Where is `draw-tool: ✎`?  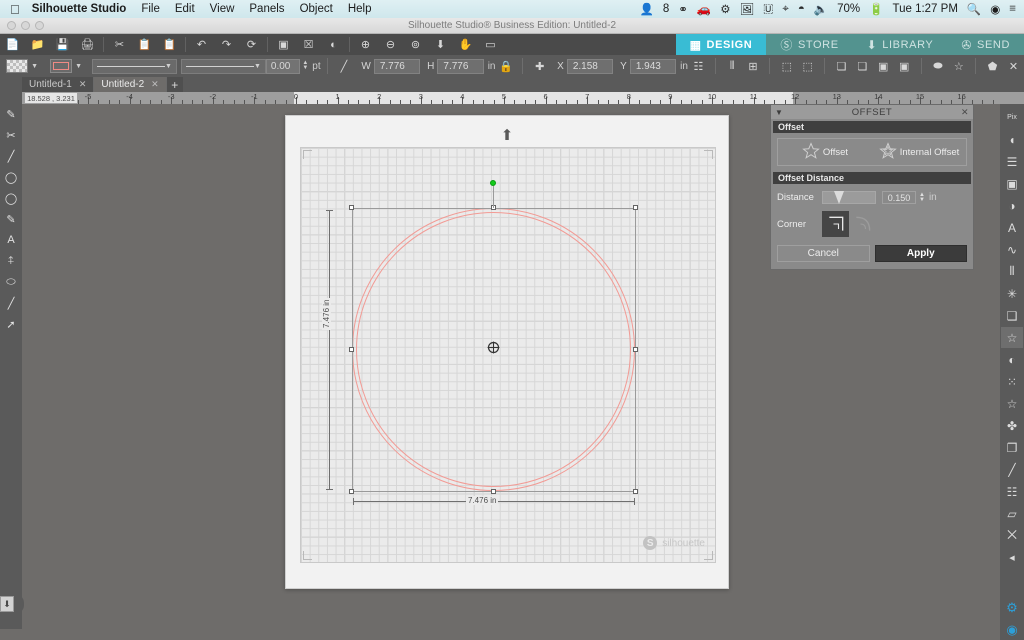
draw-tool: ✎ is located at coordinates (11, 219).